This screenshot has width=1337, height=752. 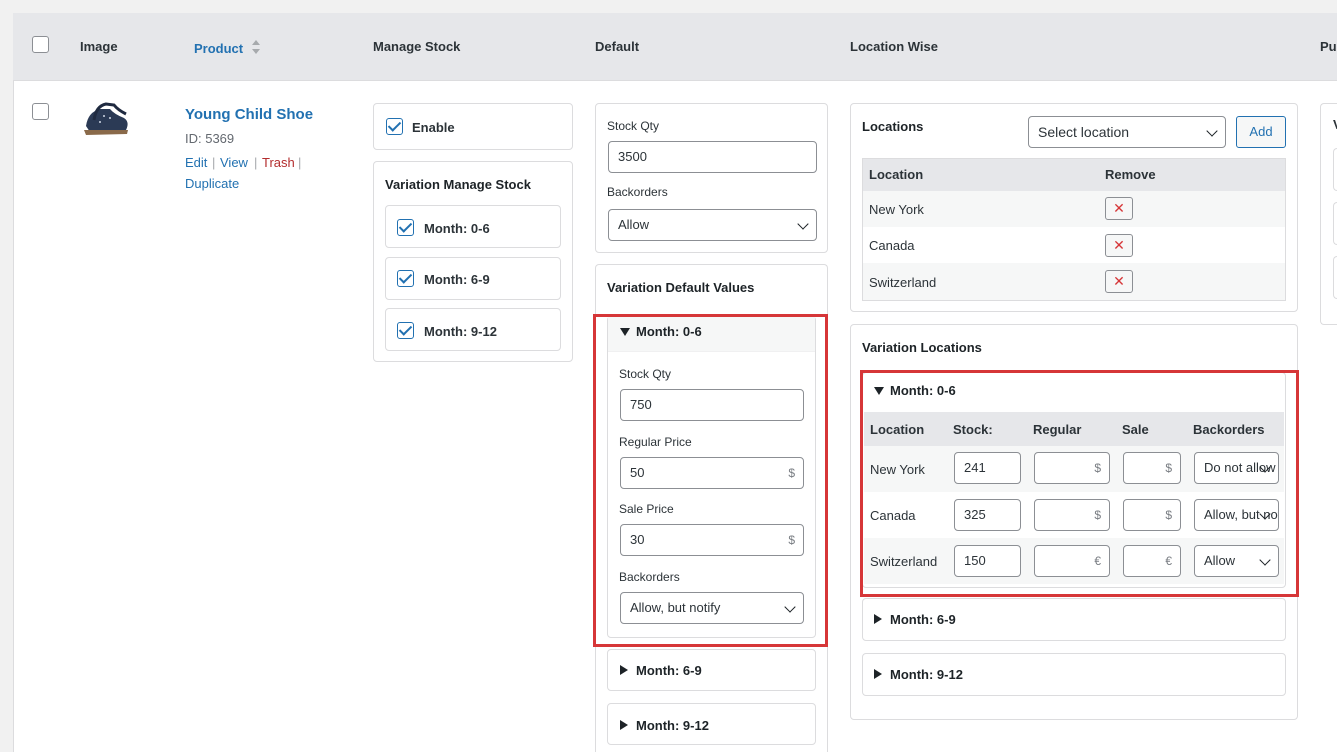 I want to click on backorders-label: Backorders, so click(x=637, y=192).